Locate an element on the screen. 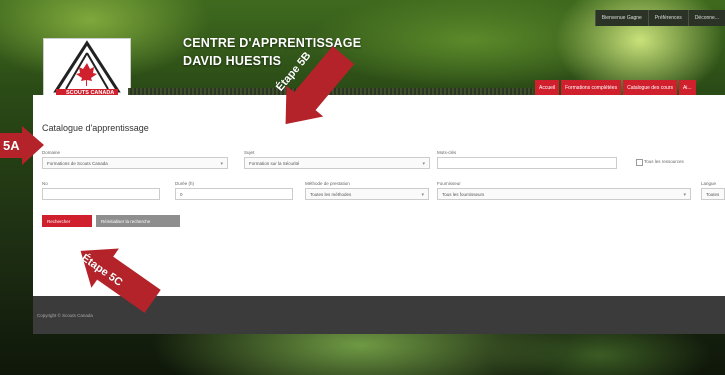 The image size is (725, 375). sujet-value: Formation sur la Sécurité is located at coordinates (274, 163).